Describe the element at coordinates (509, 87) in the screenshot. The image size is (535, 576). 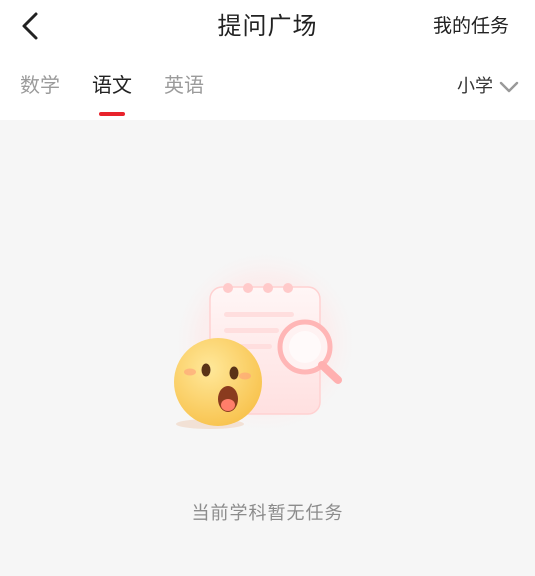
I see `chevron-down-icon` at that location.